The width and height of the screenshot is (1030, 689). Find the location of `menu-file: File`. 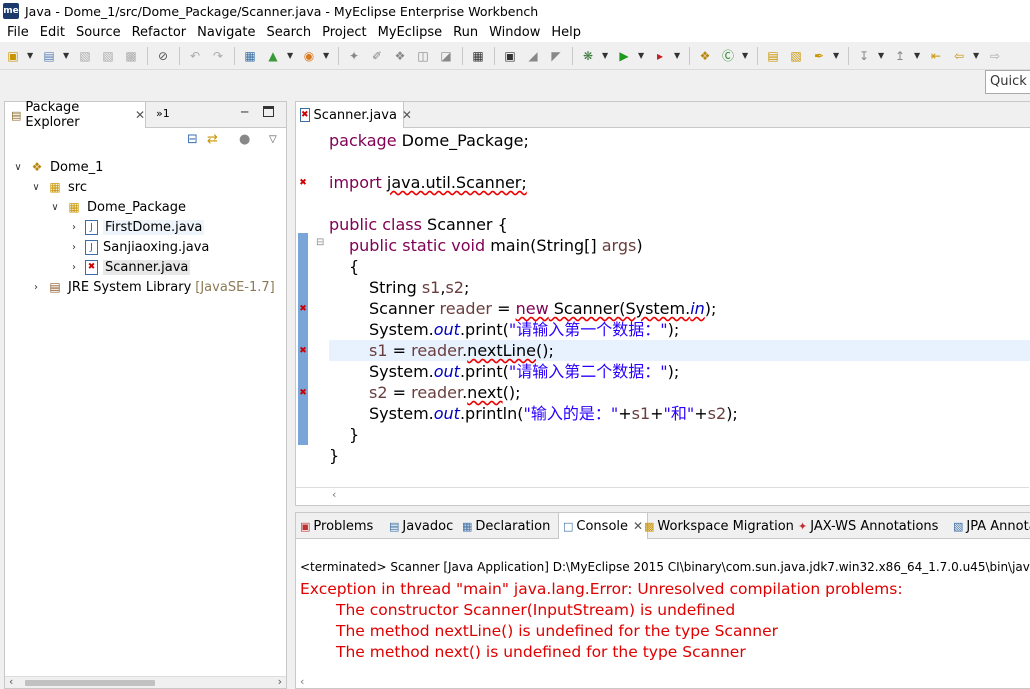

menu-file: File is located at coordinates (18, 32).